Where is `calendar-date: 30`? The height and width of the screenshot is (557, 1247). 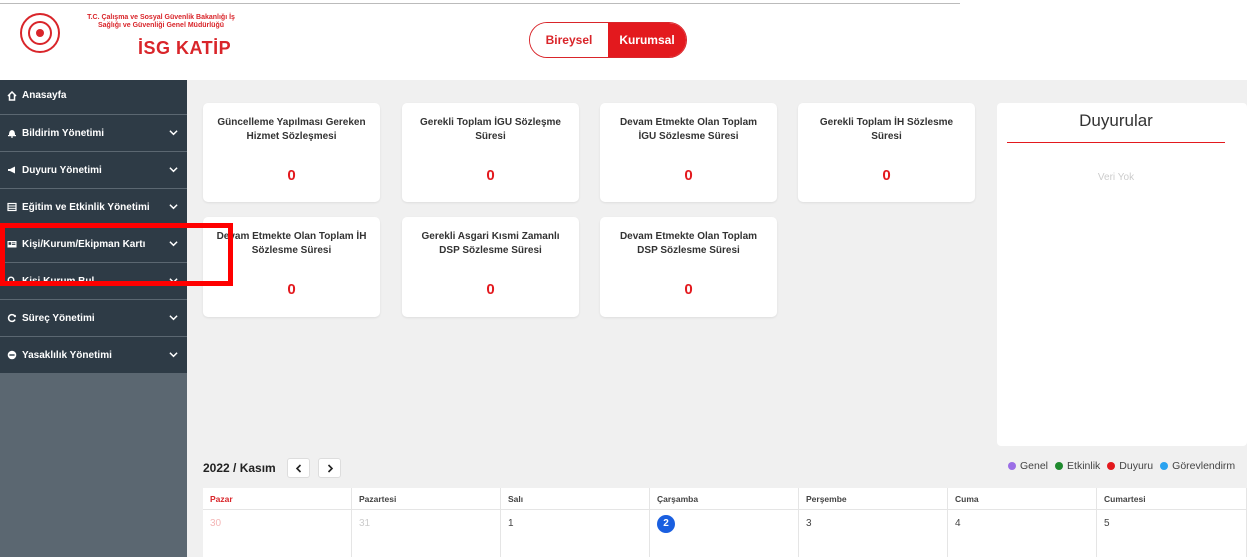
calendar-date: 30 is located at coordinates (216, 523).